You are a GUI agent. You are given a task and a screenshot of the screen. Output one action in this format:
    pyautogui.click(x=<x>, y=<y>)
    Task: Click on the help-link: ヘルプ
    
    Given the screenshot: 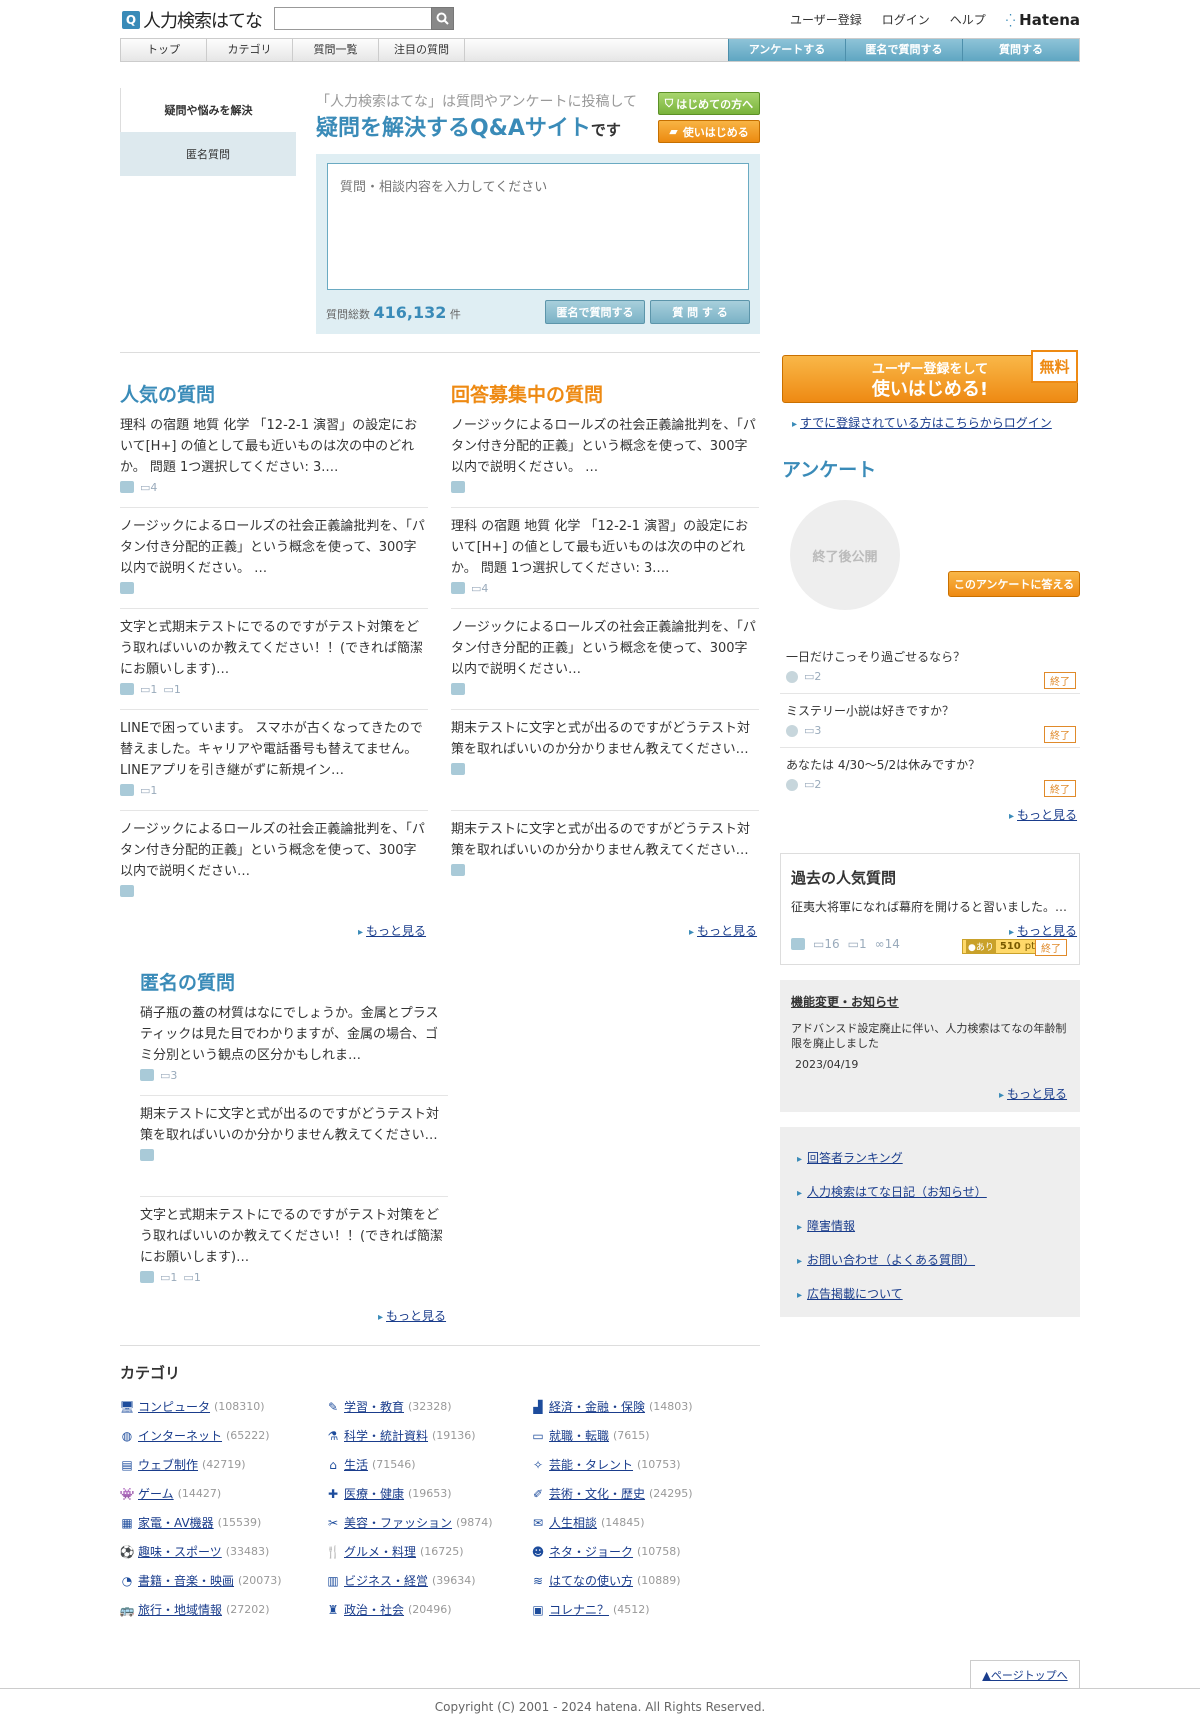 What is the action you would take?
    pyautogui.click(x=968, y=20)
    